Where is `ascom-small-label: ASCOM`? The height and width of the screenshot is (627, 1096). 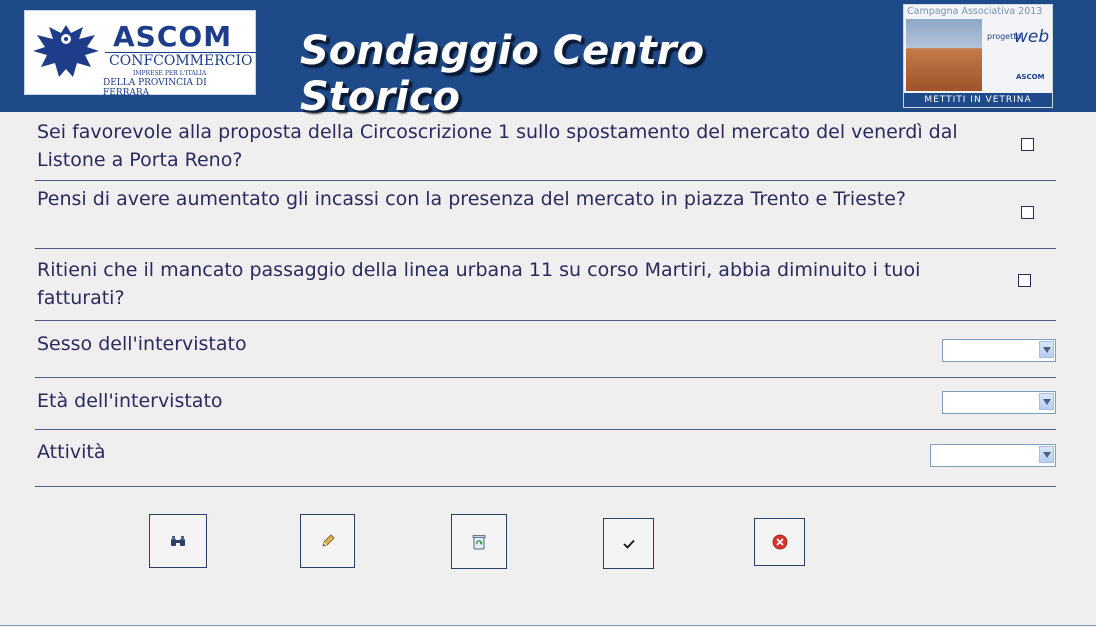
ascom-small-label: ASCOM is located at coordinates (1030, 77).